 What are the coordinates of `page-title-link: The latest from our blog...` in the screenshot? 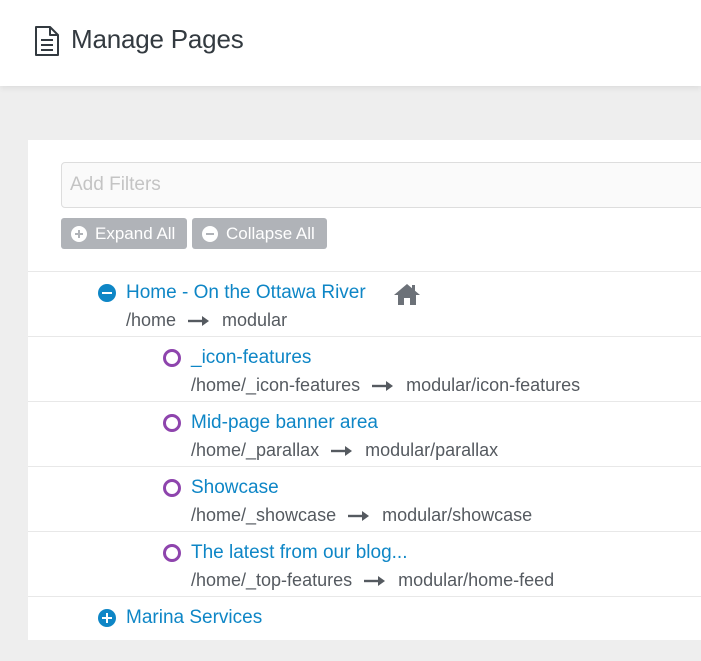 It's located at (299, 553).